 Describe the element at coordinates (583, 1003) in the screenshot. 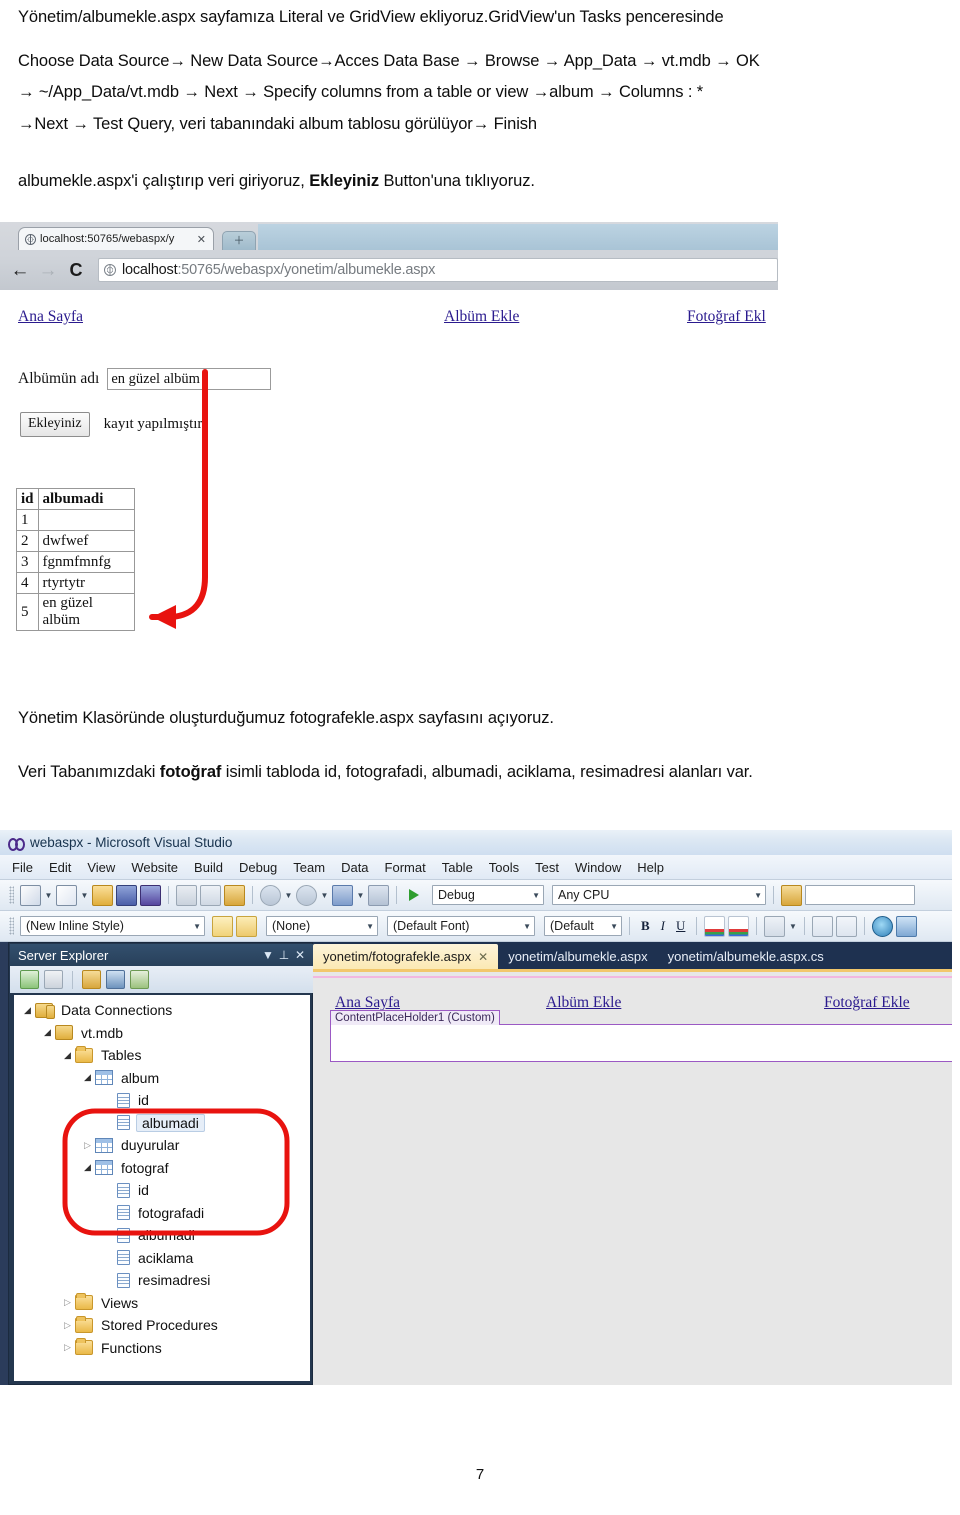

I see `designer-nav-link-album-add: Albüm Ekle` at that location.